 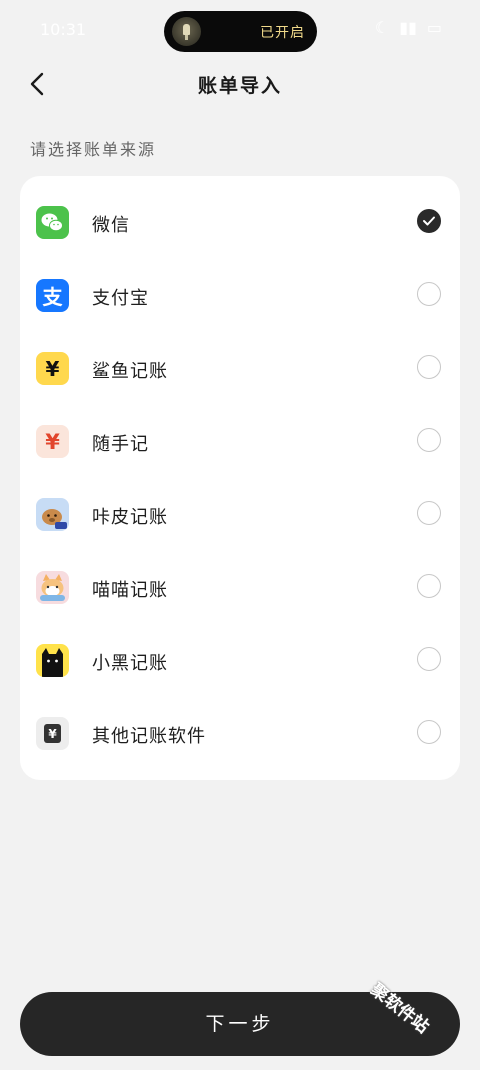 I want to click on check-icon, so click(x=429, y=221).